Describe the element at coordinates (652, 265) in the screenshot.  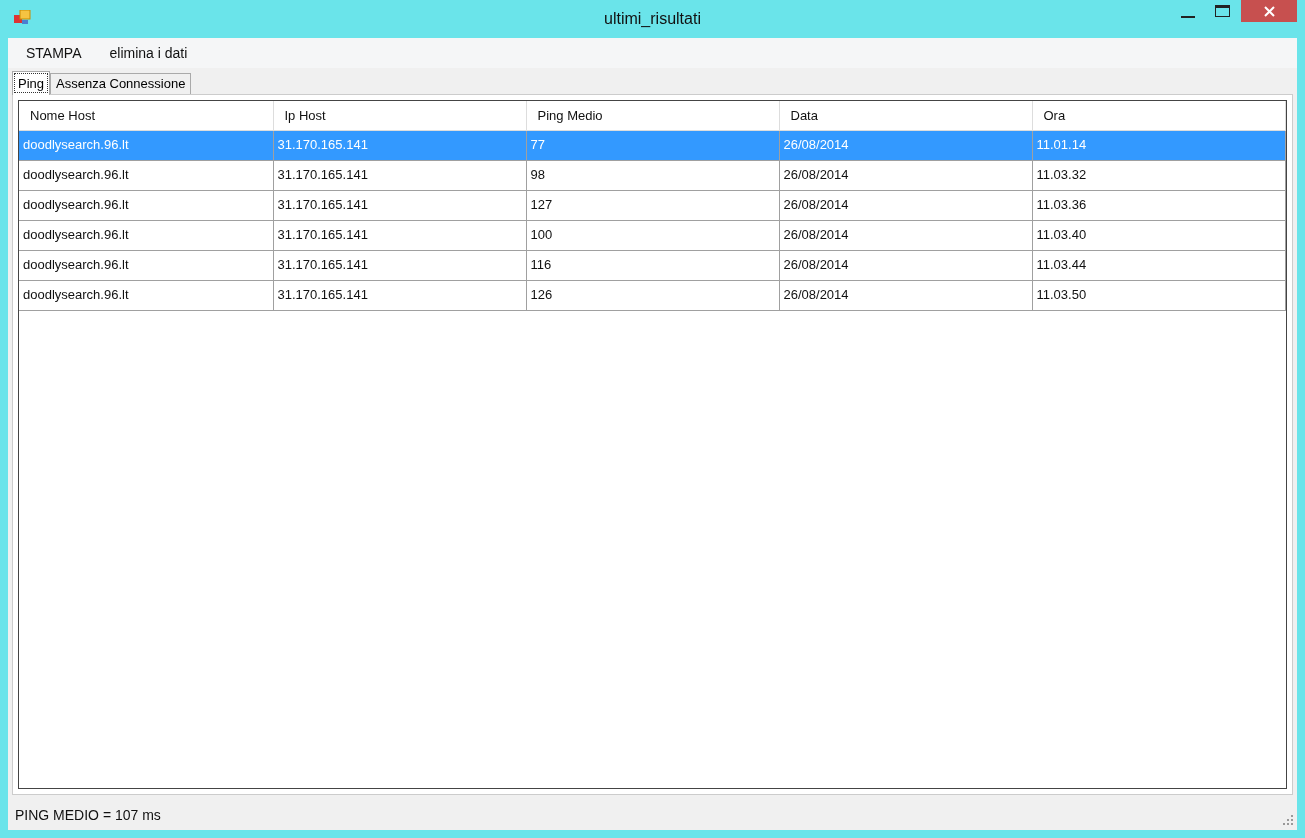
I see `table-row: doodlysearch.96.lt 31.170.165.141 116 26/08/2014 11.03.44` at that location.